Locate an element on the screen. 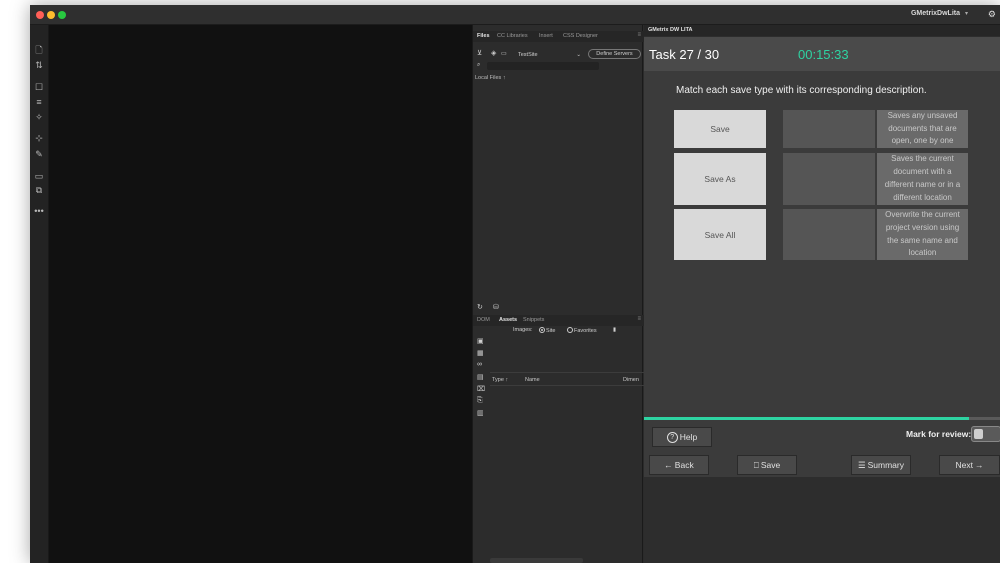 The width and height of the screenshot is (1000, 563). more-options-icon: ••• is located at coordinates (39, 211).